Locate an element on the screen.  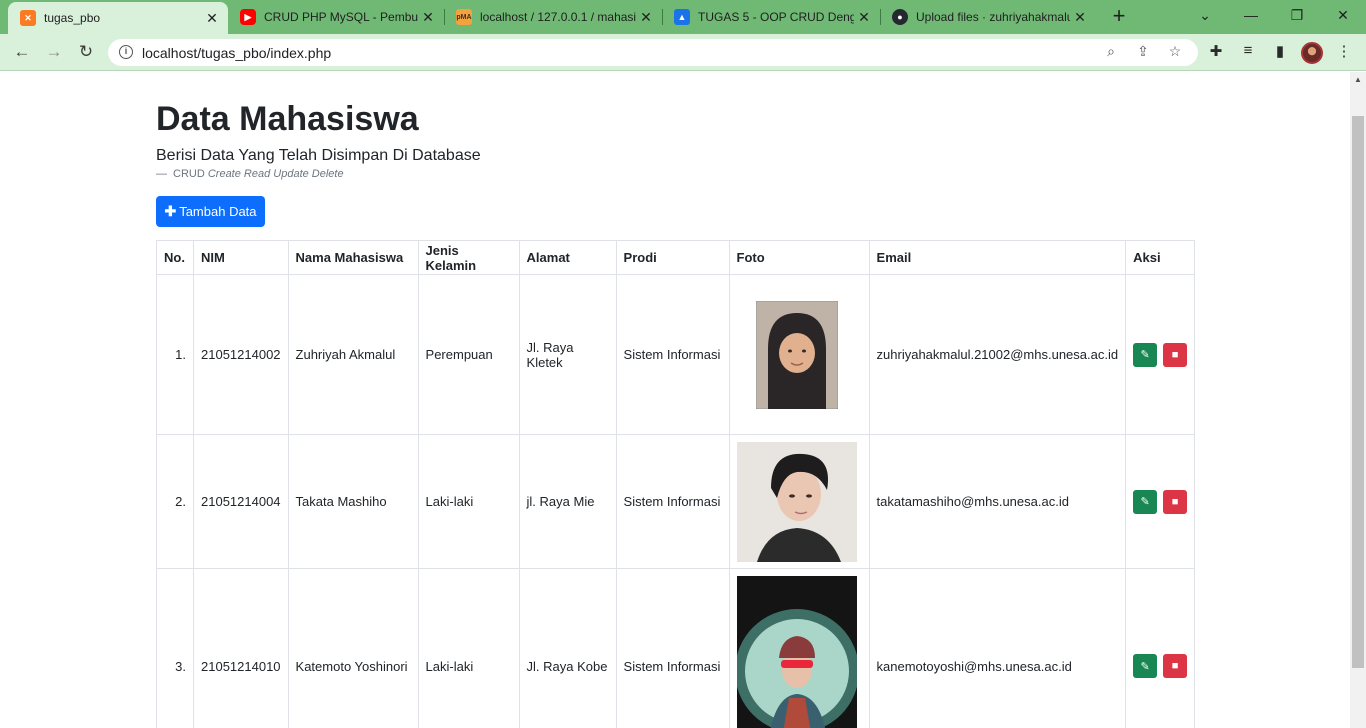
restore-icon: ❐ is located at coordinates (1297, 15).